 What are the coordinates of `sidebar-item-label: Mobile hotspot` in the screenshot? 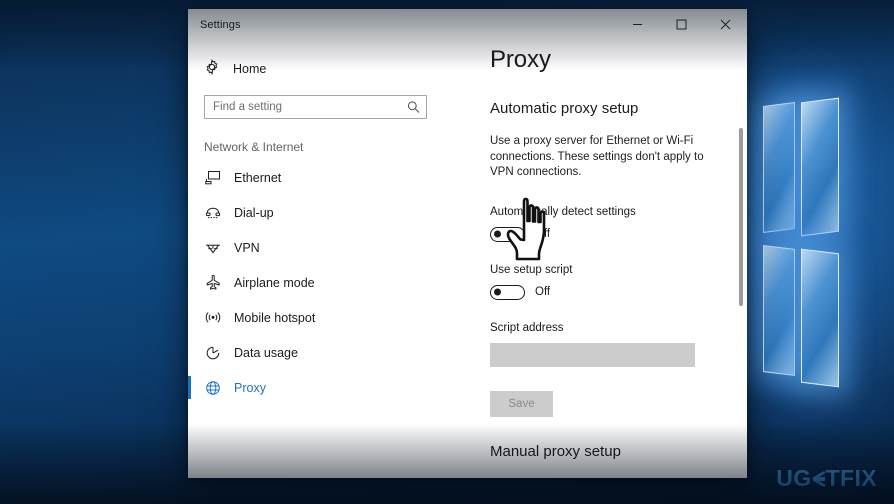 It's located at (275, 317).